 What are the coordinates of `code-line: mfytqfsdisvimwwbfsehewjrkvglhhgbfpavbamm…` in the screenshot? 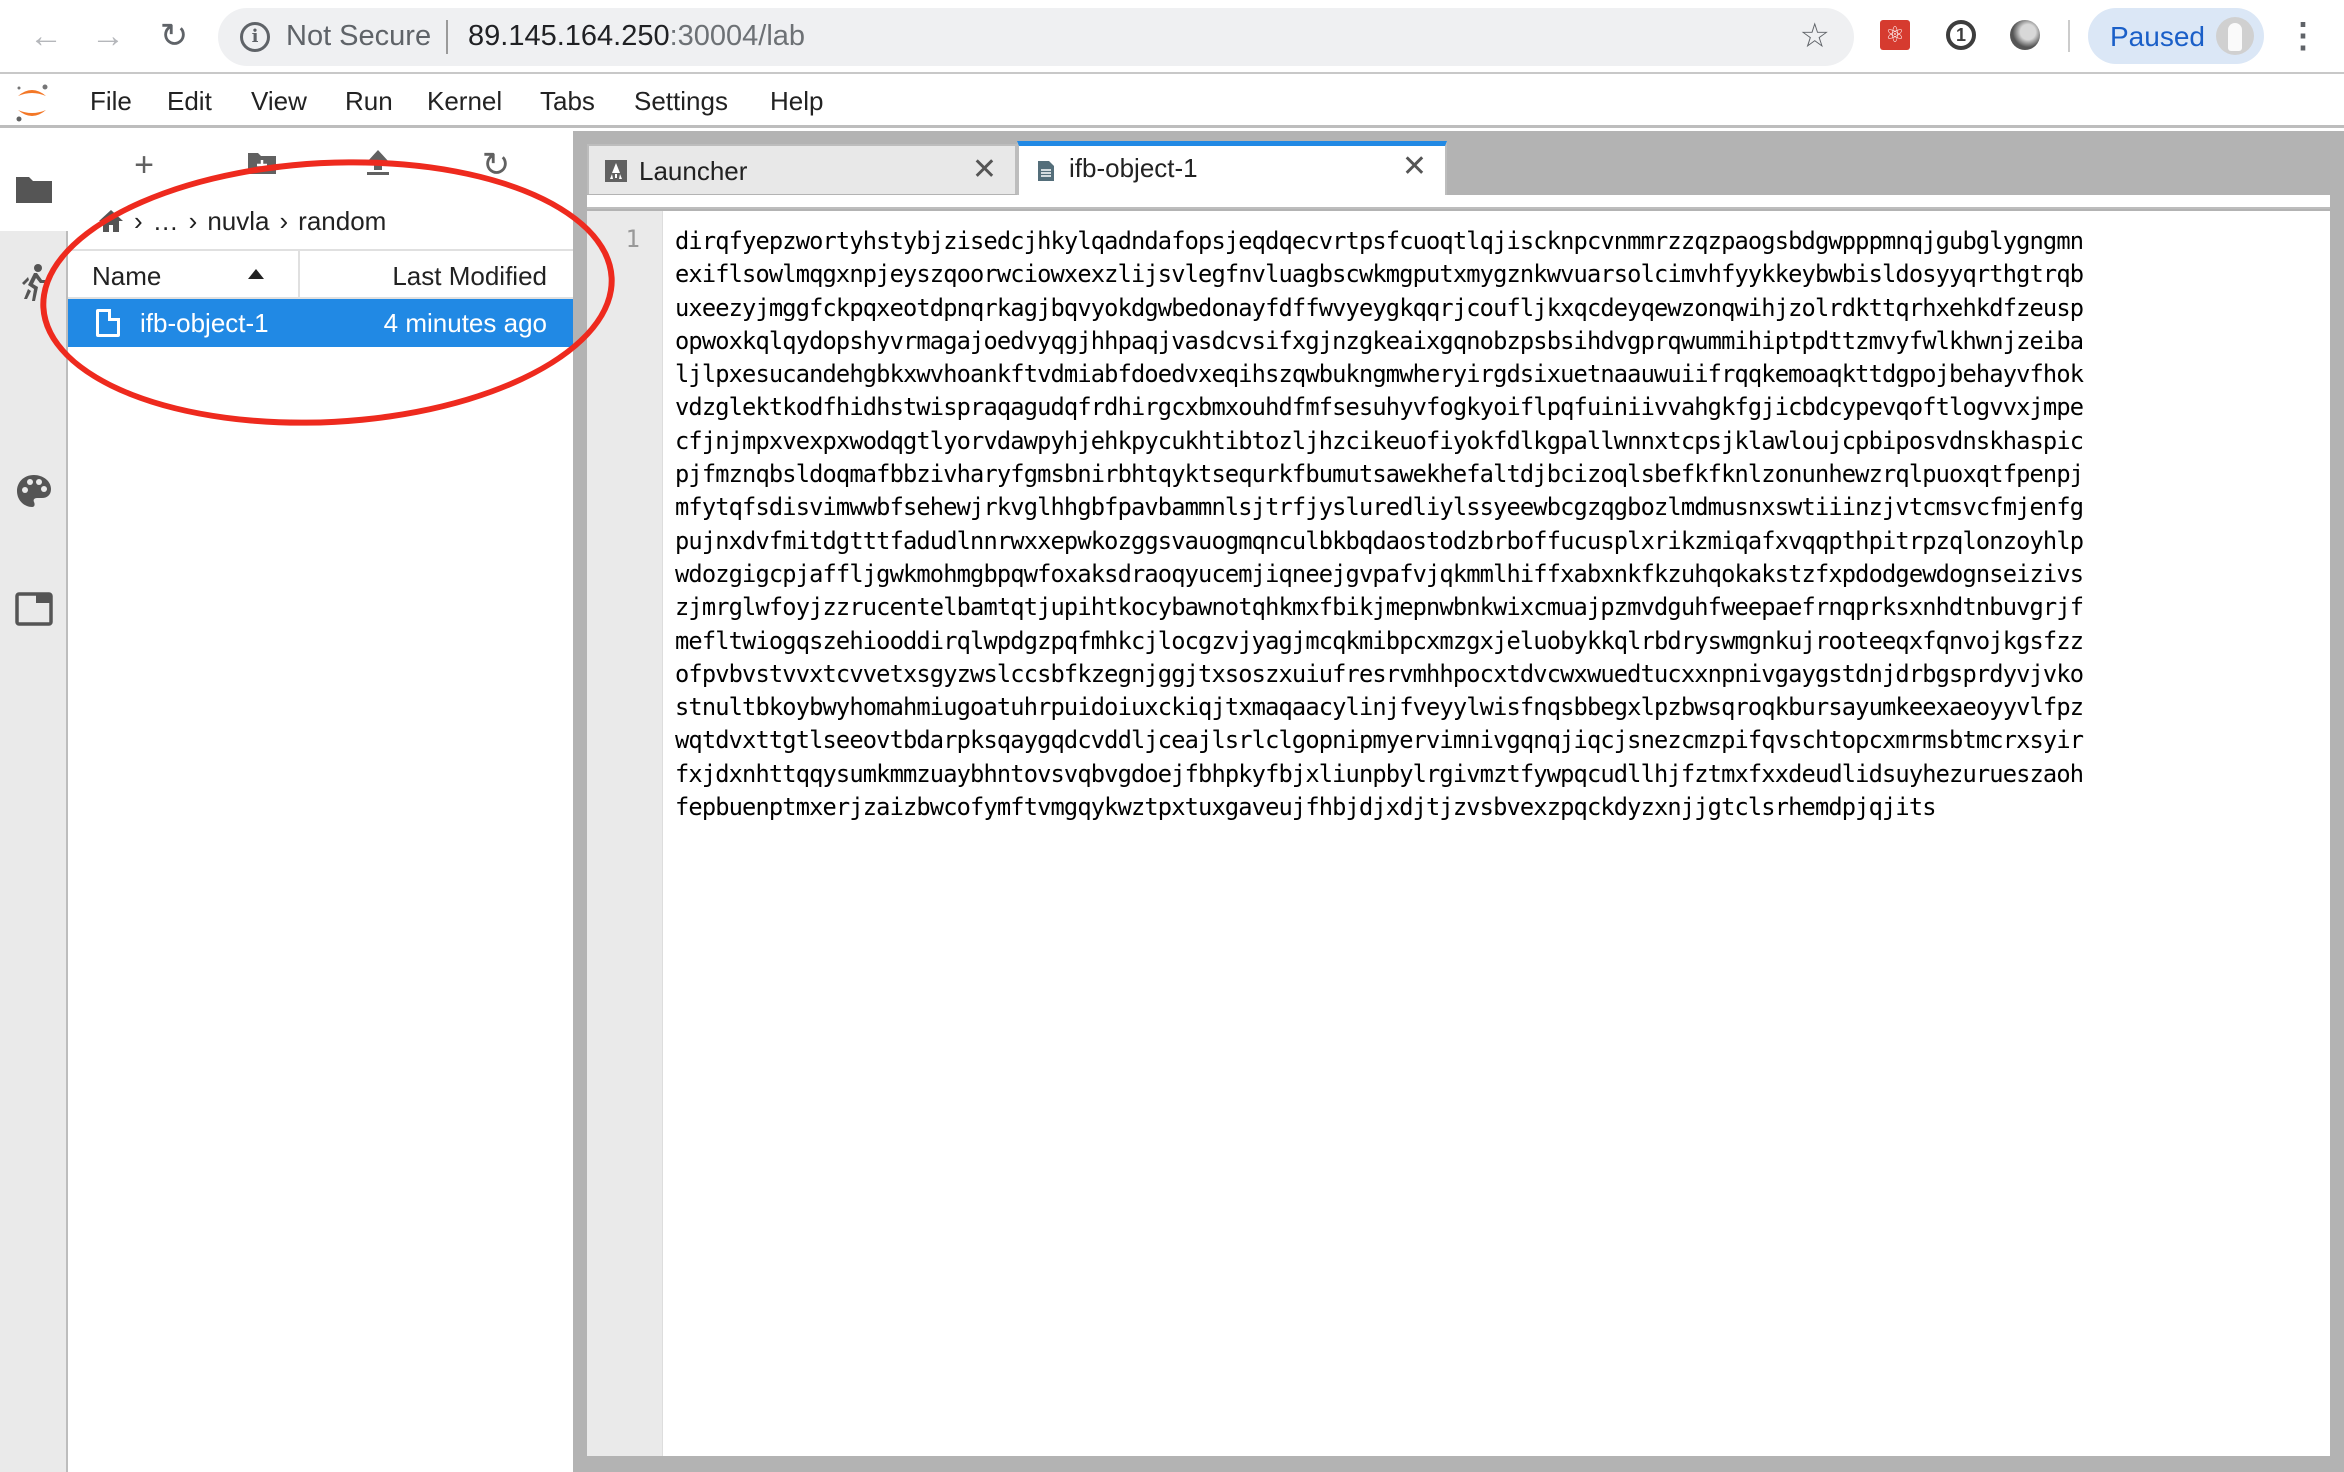 It's located at (1379, 507).